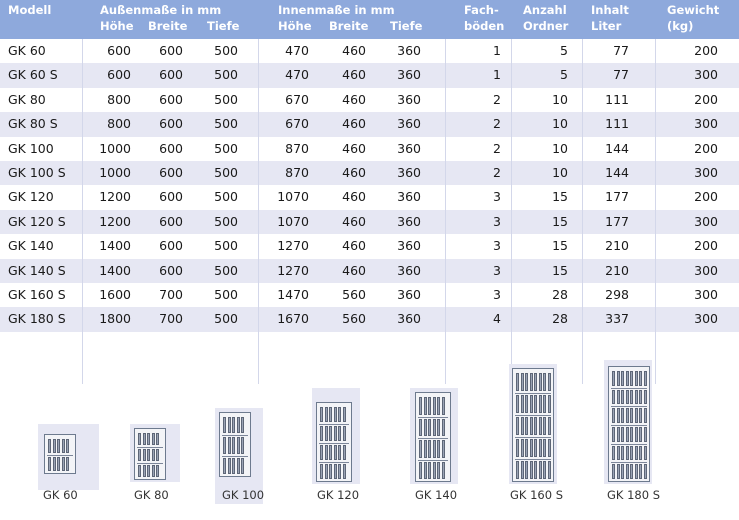 This screenshot has height=520, width=739. I want to click on cell-ordner: 15, so click(560, 270).